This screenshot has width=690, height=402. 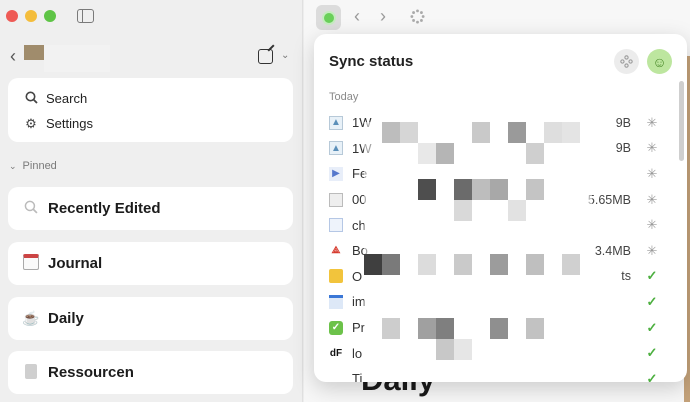 I want to click on text-file-icon, so click(x=336, y=377).